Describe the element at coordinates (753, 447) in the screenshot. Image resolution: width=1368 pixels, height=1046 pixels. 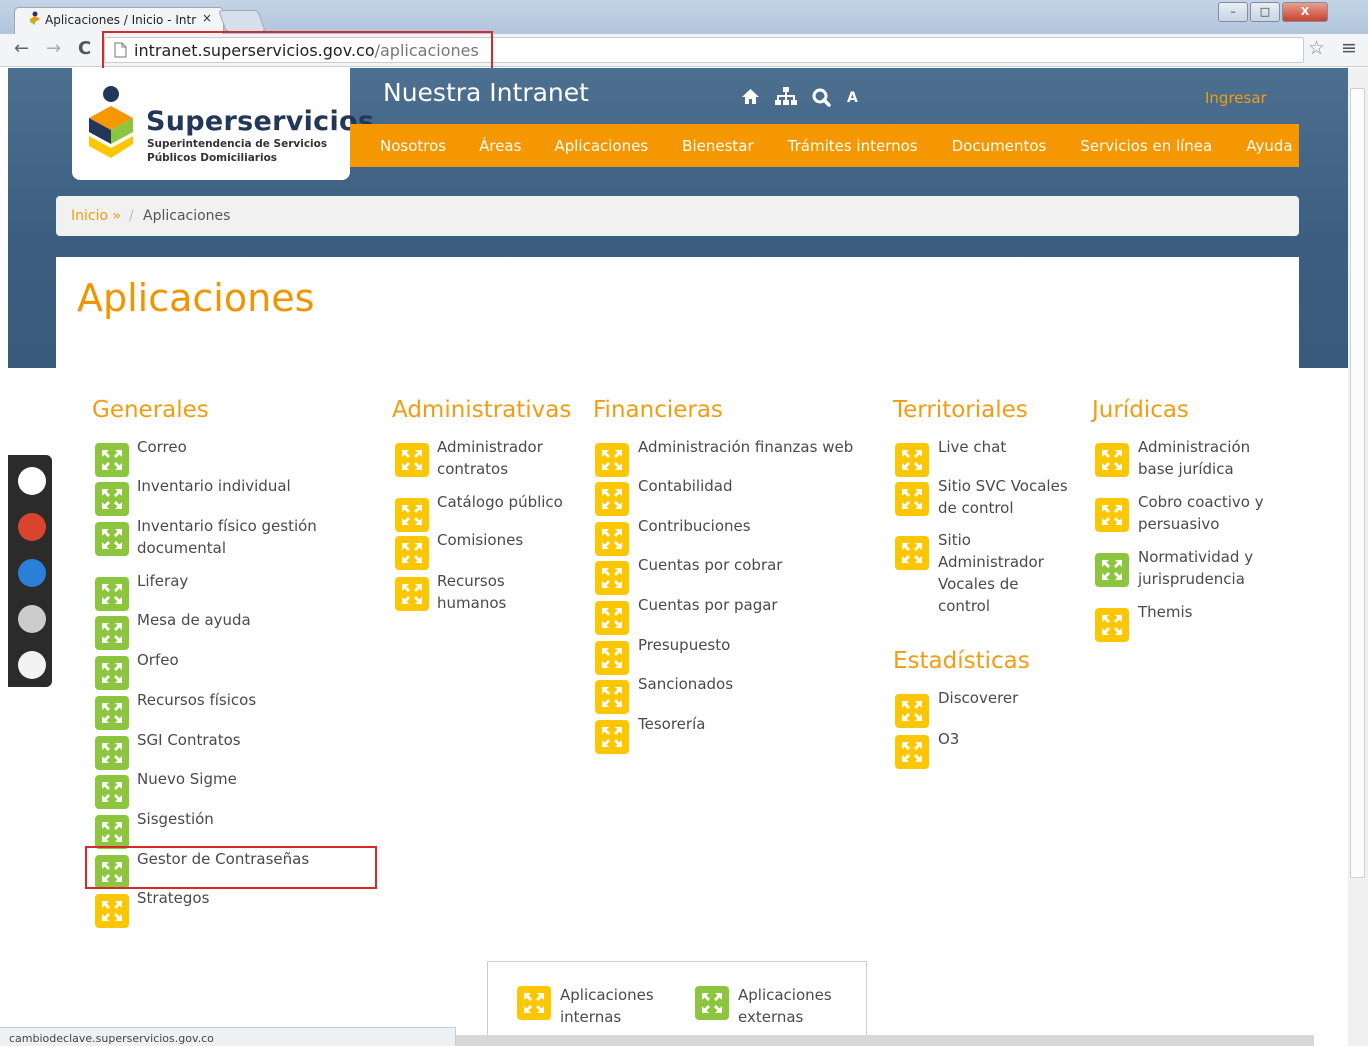
I see `app-link-administración-finanzas-web: Administración finanzas web` at that location.